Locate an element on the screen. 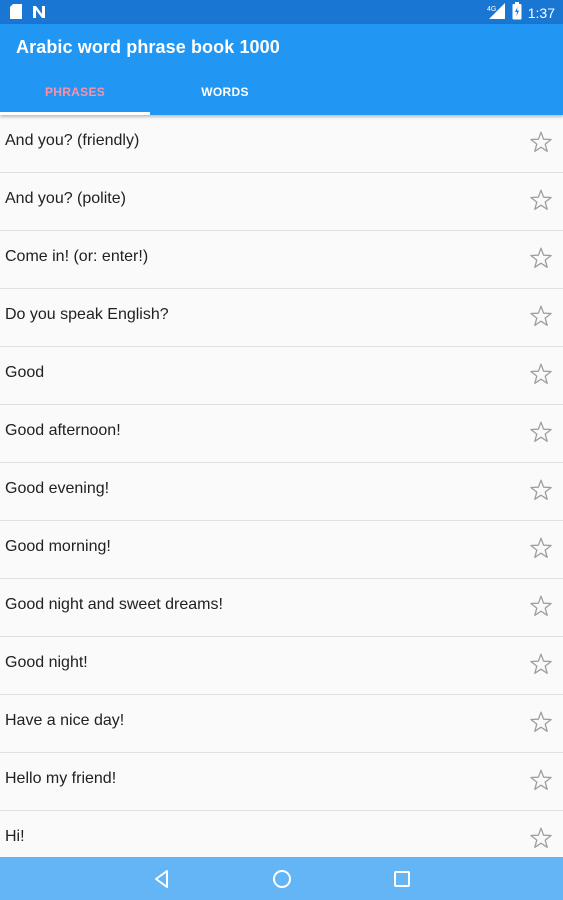 Image resolution: width=563 pixels, height=900 pixels. phrase-row: Come in! (or: enter!) is located at coordinates (281, 260).